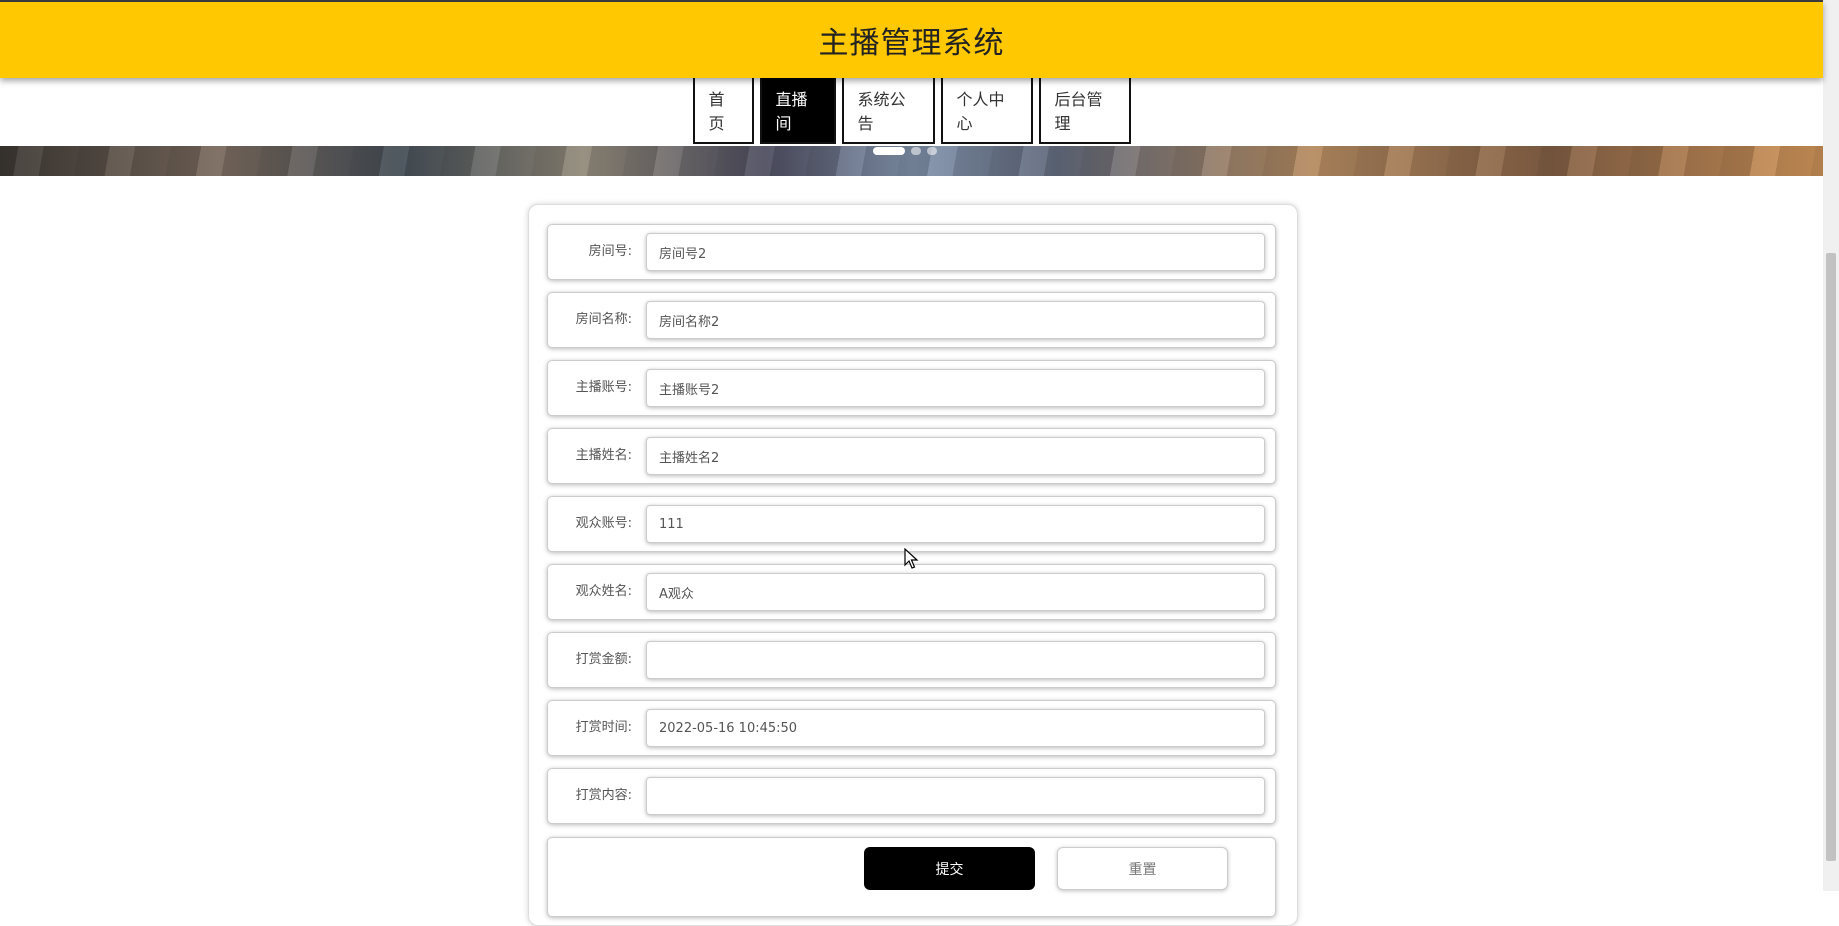 This screenshot has height=926, width=1839. I want to click on mouse-cursor-icon, so click(911, 558).